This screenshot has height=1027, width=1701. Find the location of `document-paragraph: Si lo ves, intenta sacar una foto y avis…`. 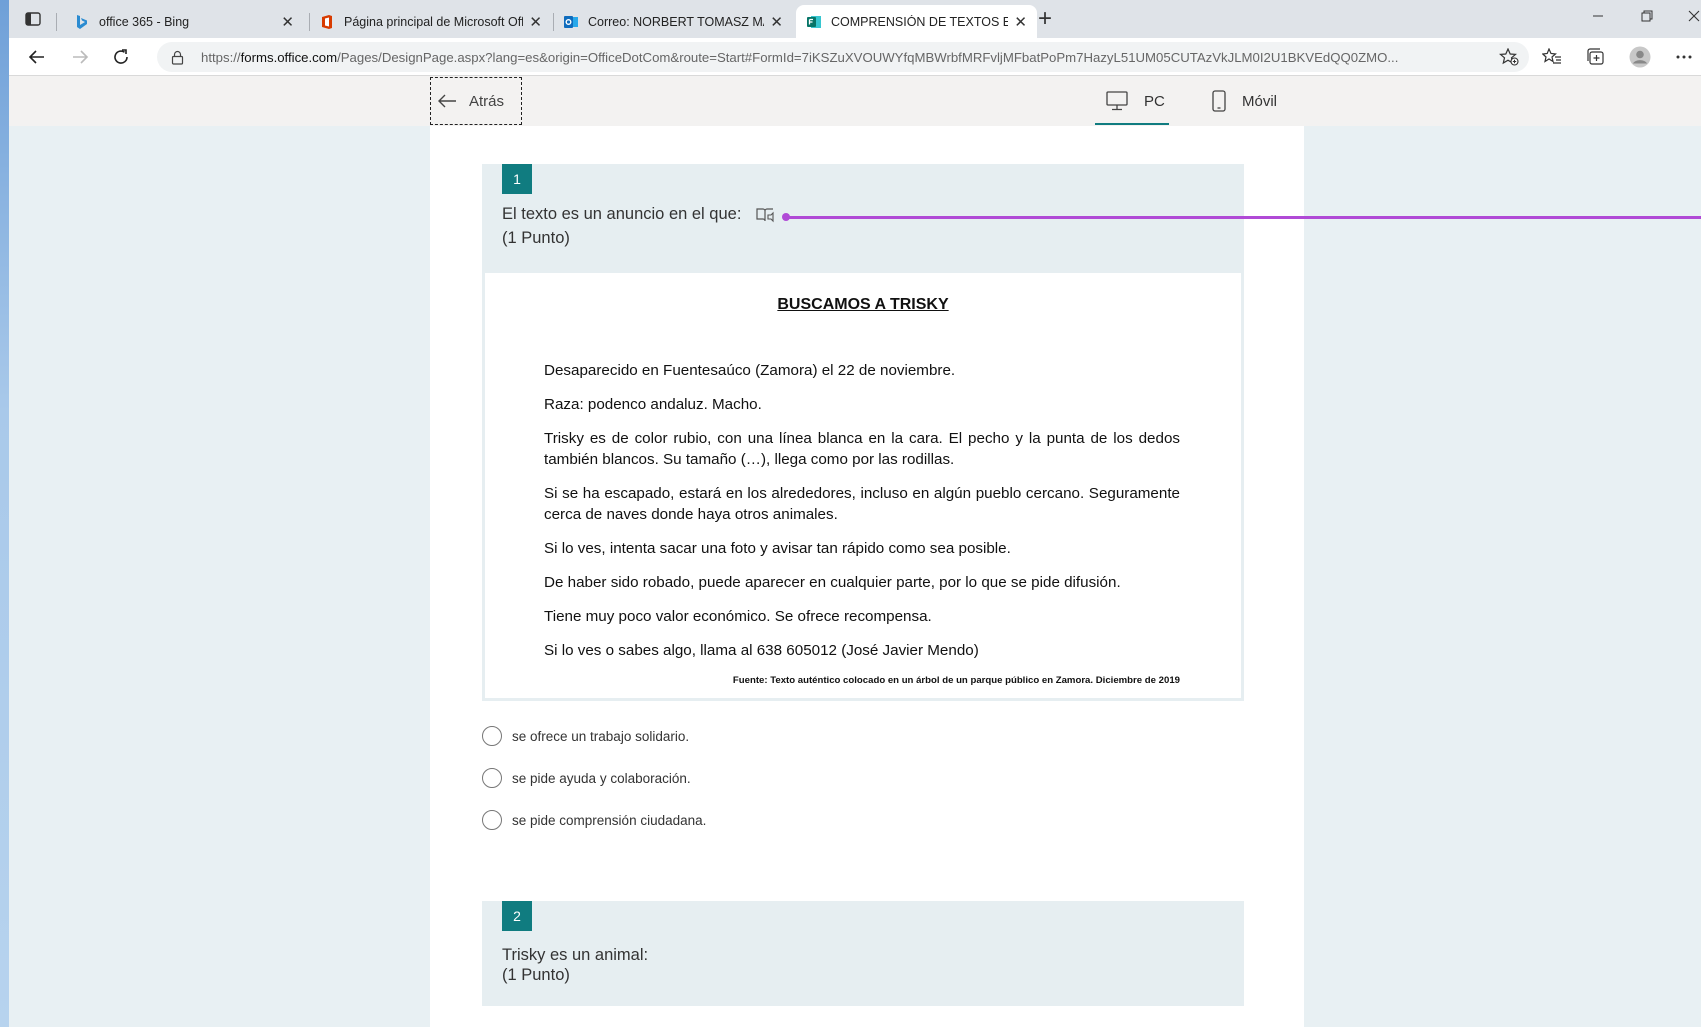

document-paragraph: Si lo ves, intenta sacar una foto y avis… is located at coordinates (777, 548).